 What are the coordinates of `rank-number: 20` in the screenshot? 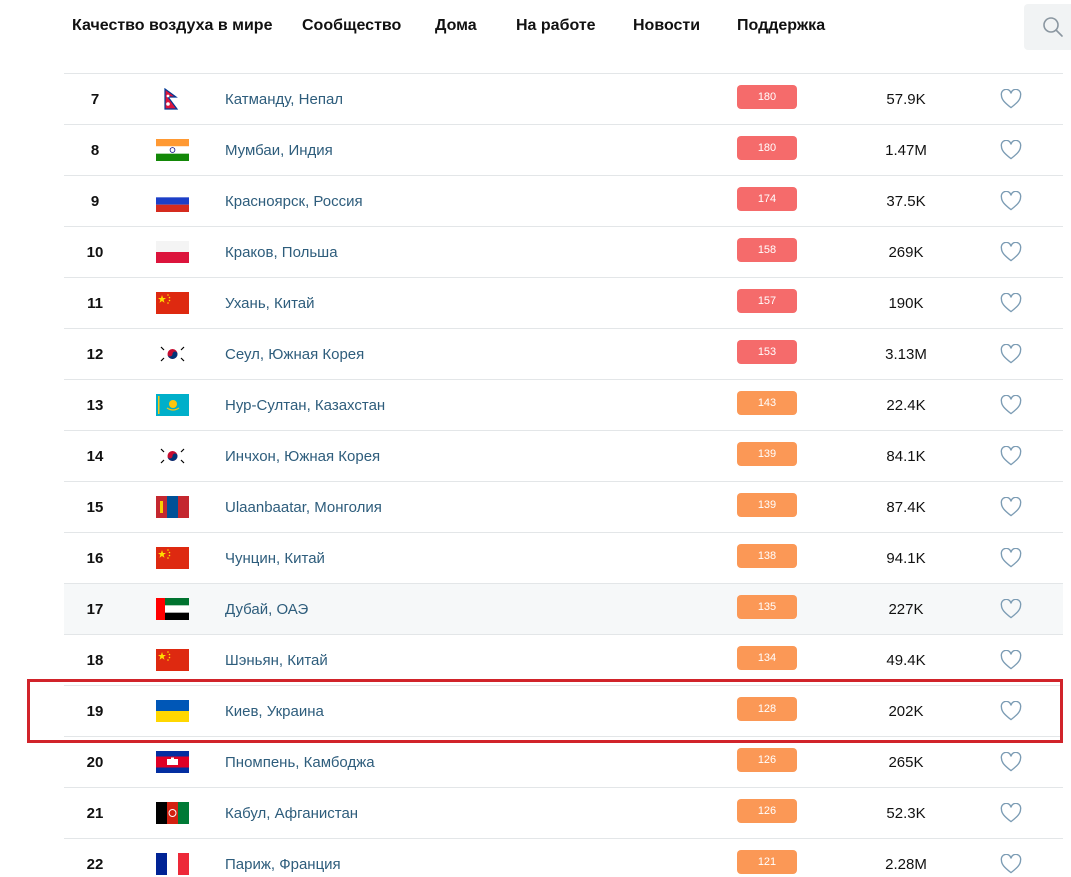 It's located at (95, 762).